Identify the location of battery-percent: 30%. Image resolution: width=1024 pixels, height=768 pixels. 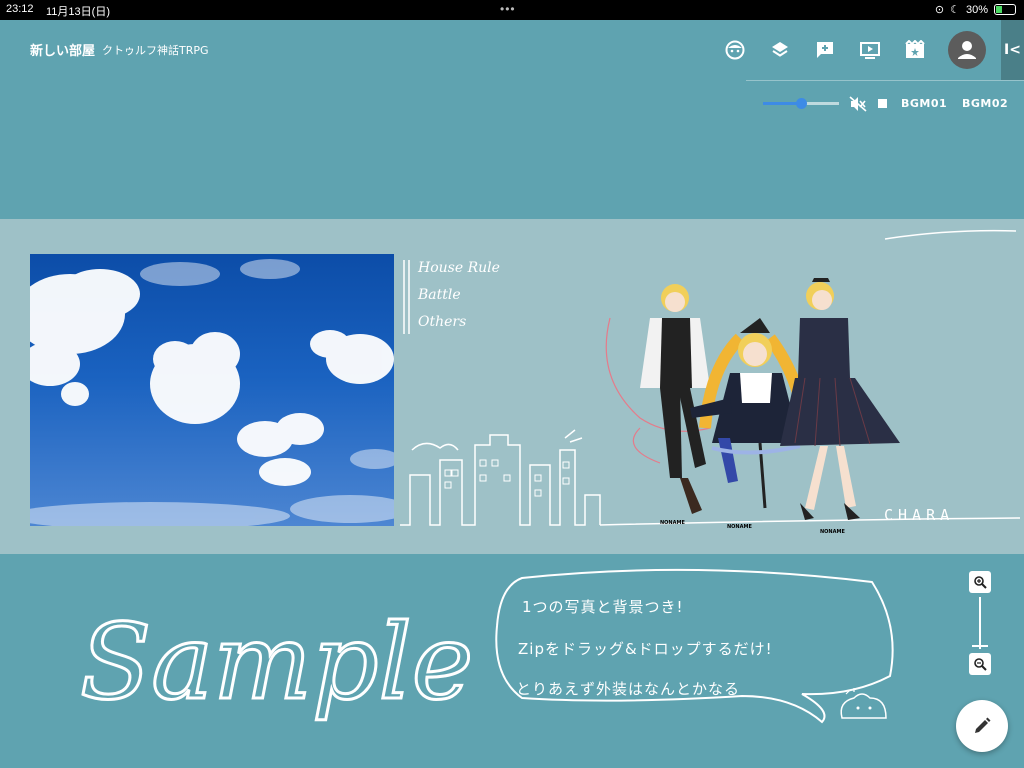
(976, 9).